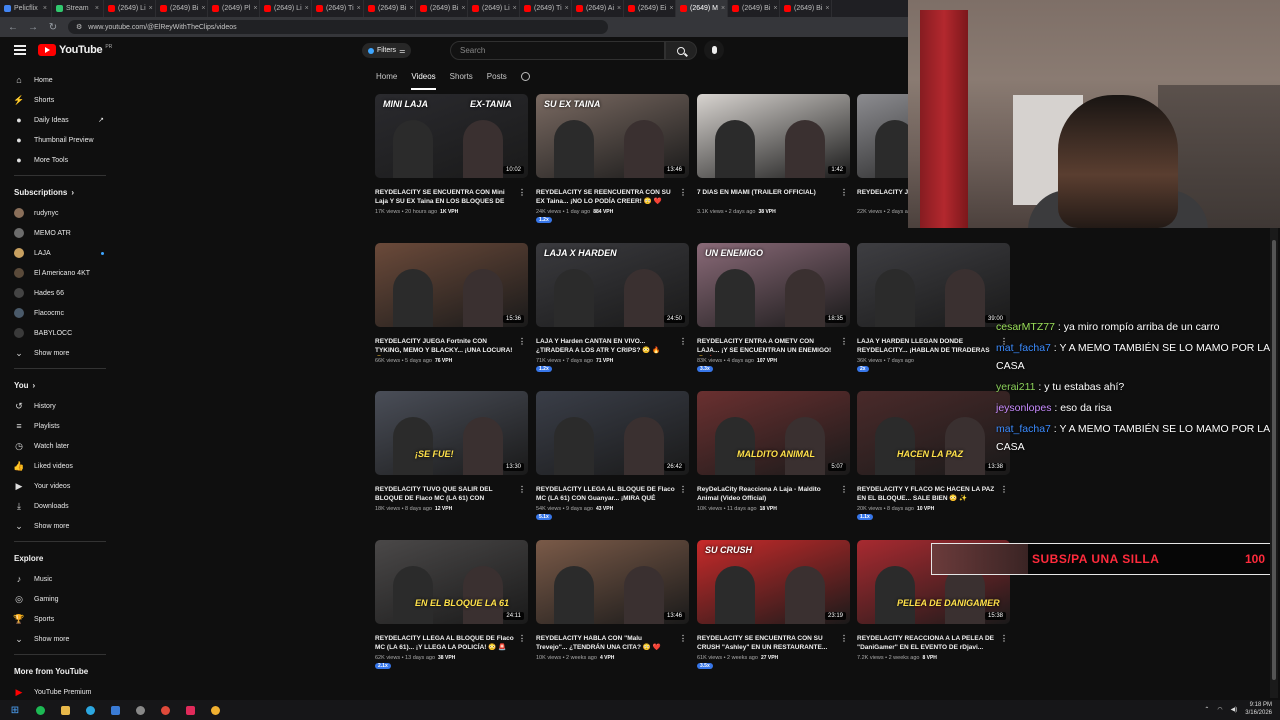 This screenshot has height=720, width=1280. What do you see at coordinates (53, 27) in the screenshot?
I see `reload-icon: ↻` at bounding box center [53, 27].